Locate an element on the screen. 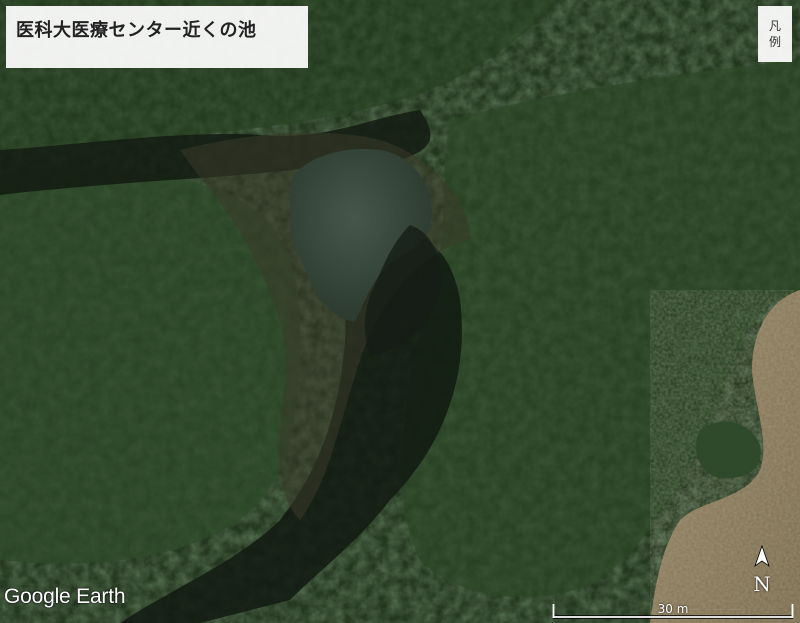 This screenshot has width=800, height=623. legend-button: 凡例 is located at coordinates (775, 34).